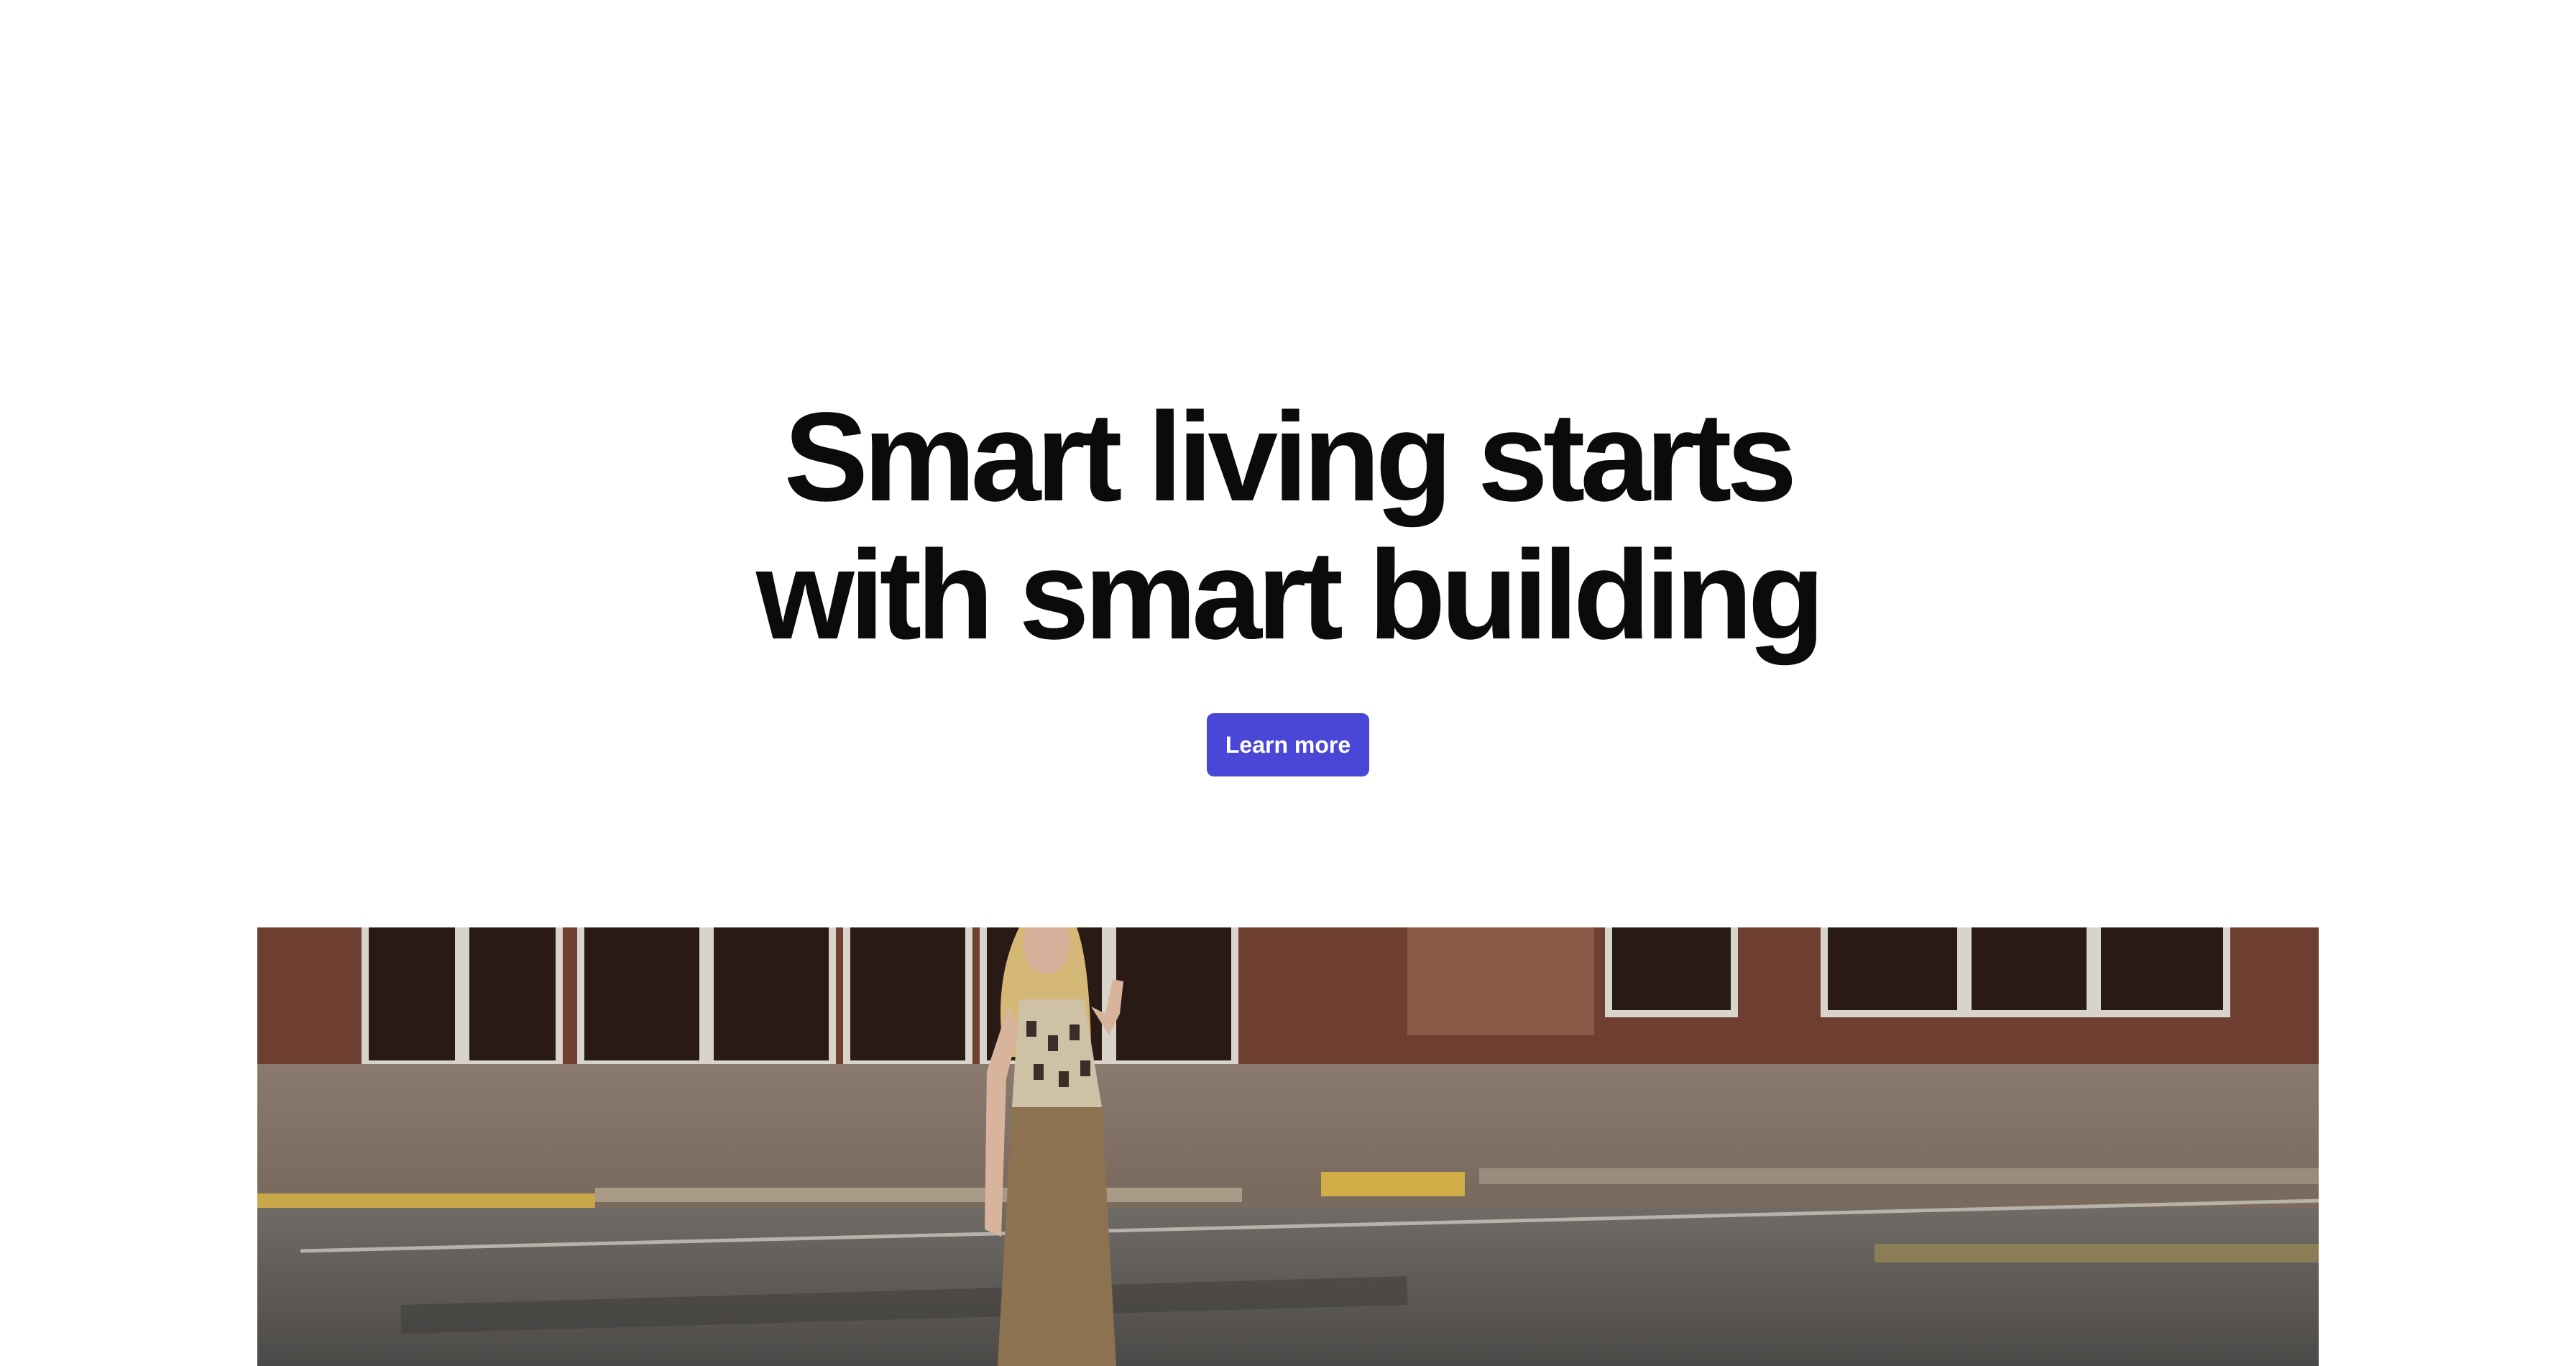  What do you see at coordinates (1290, 596) in the screenshot?
I see `hero-headline-line-2: with smart building` at bounding box center [1290, 596].